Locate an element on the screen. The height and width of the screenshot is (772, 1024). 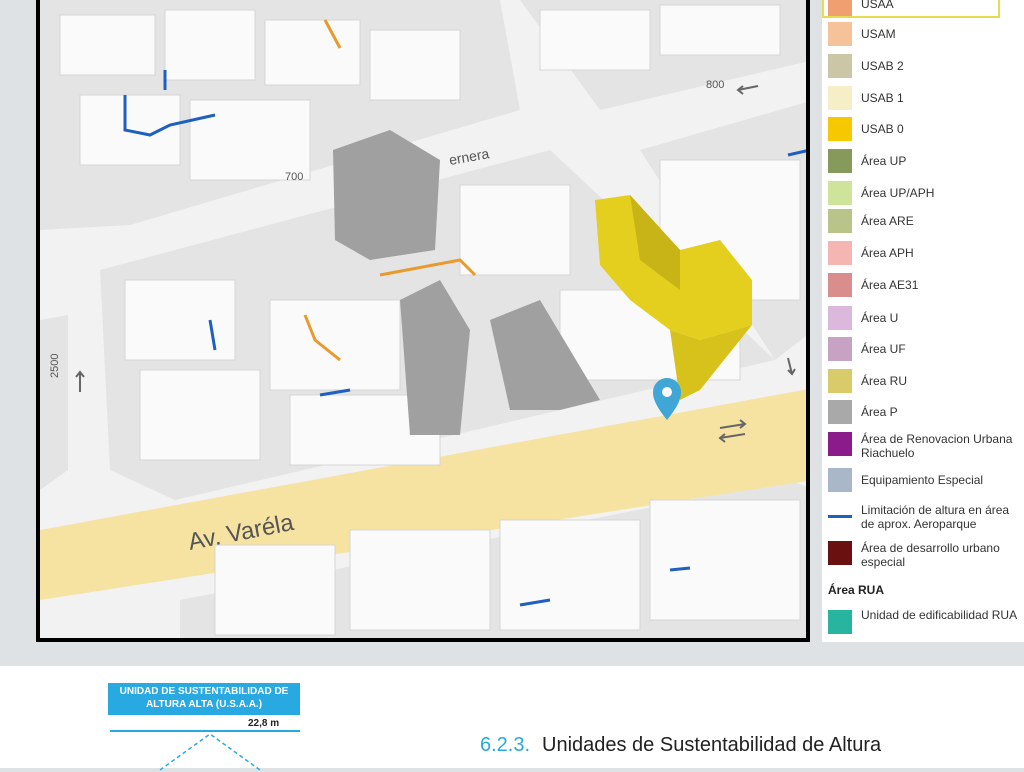
street-label-top: ernera is located at coordinates (469, 156).